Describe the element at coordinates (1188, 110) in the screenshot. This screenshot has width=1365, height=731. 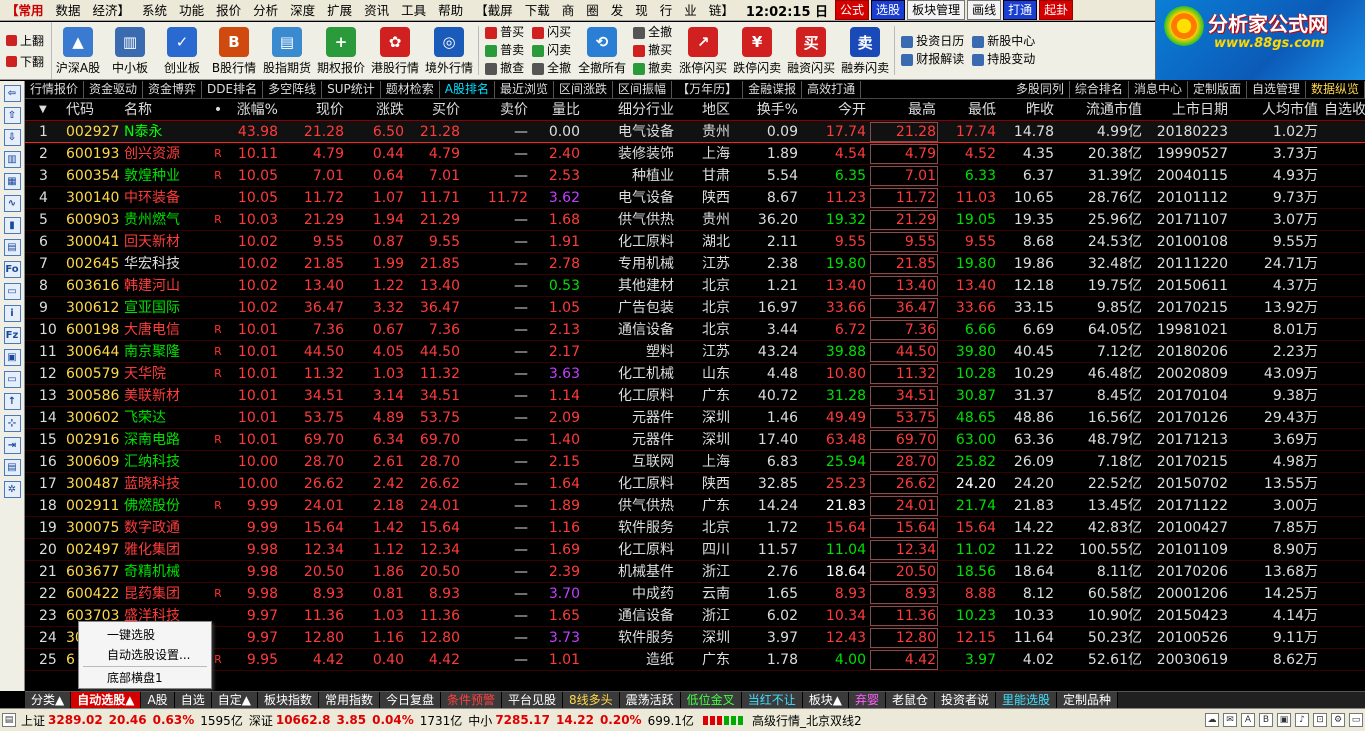
I see `header-list-date: 上市日期` at that location.